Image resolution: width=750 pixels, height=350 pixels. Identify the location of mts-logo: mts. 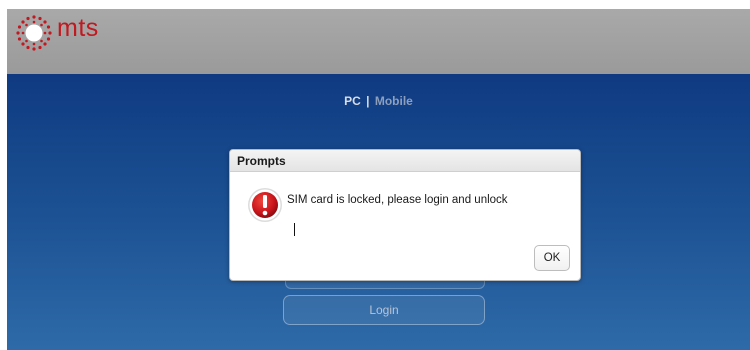
(62, 32).